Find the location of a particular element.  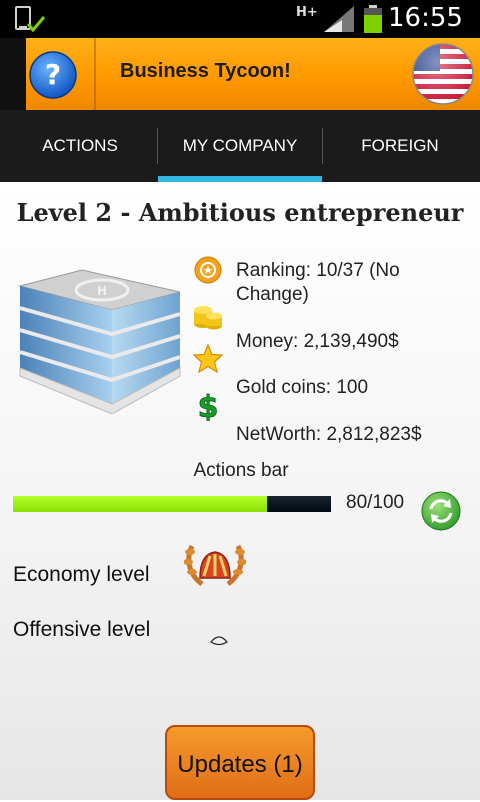

networth-text: NetWorth: 2,812,823$ is located at coordinates (329, 434).